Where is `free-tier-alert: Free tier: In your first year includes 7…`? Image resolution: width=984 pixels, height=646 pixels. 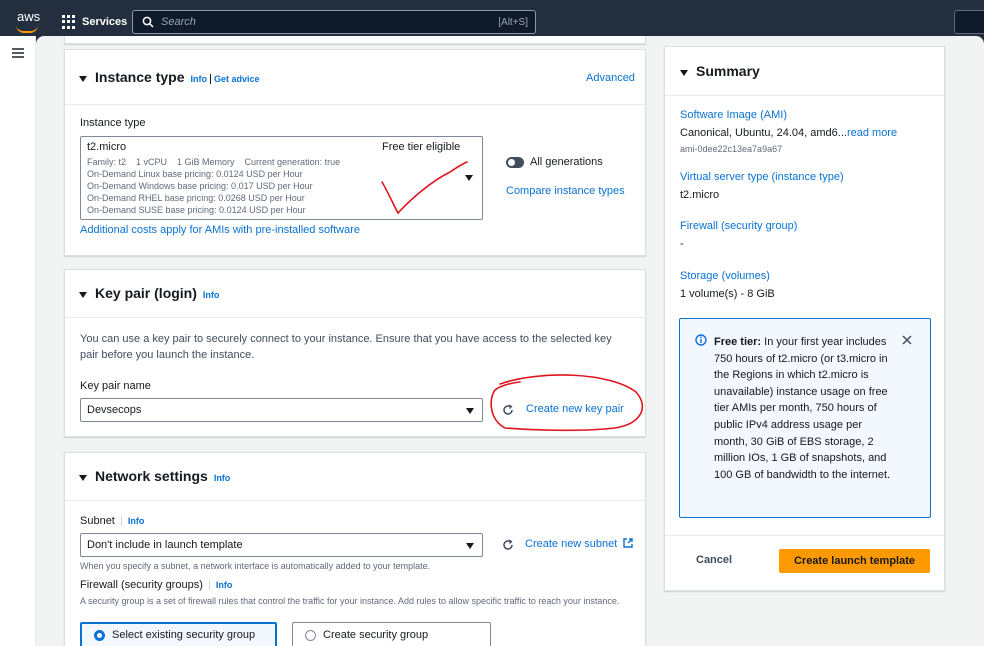
free-tier-alert: Free tier: In your first year includes 7… is located at coordinates (805, 418).